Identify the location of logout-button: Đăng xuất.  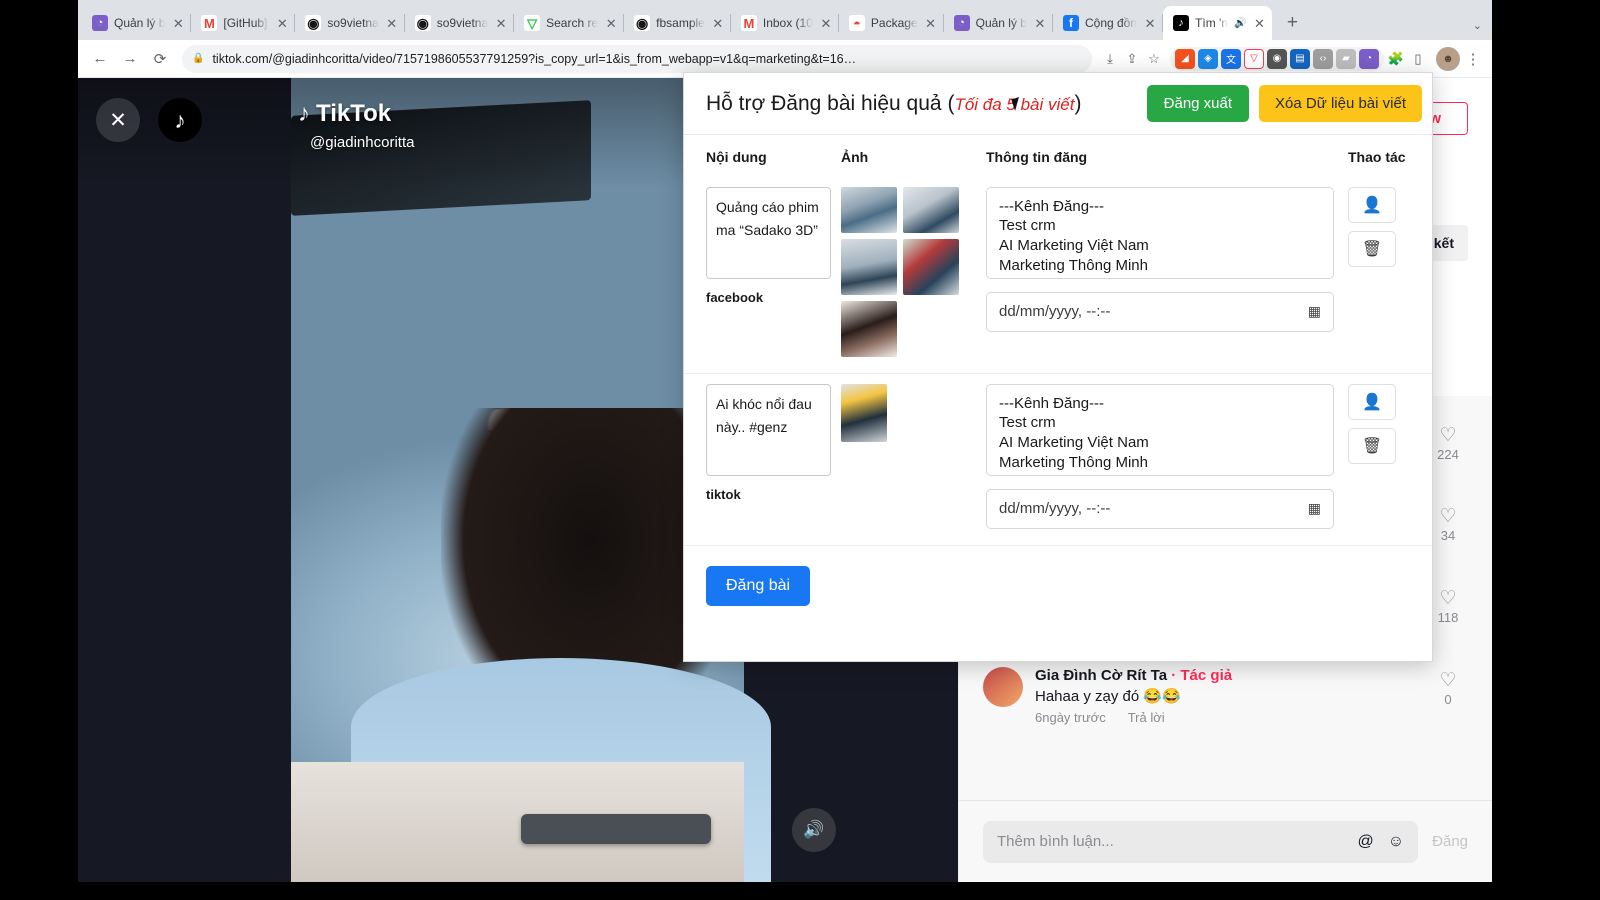
(1198, 103).